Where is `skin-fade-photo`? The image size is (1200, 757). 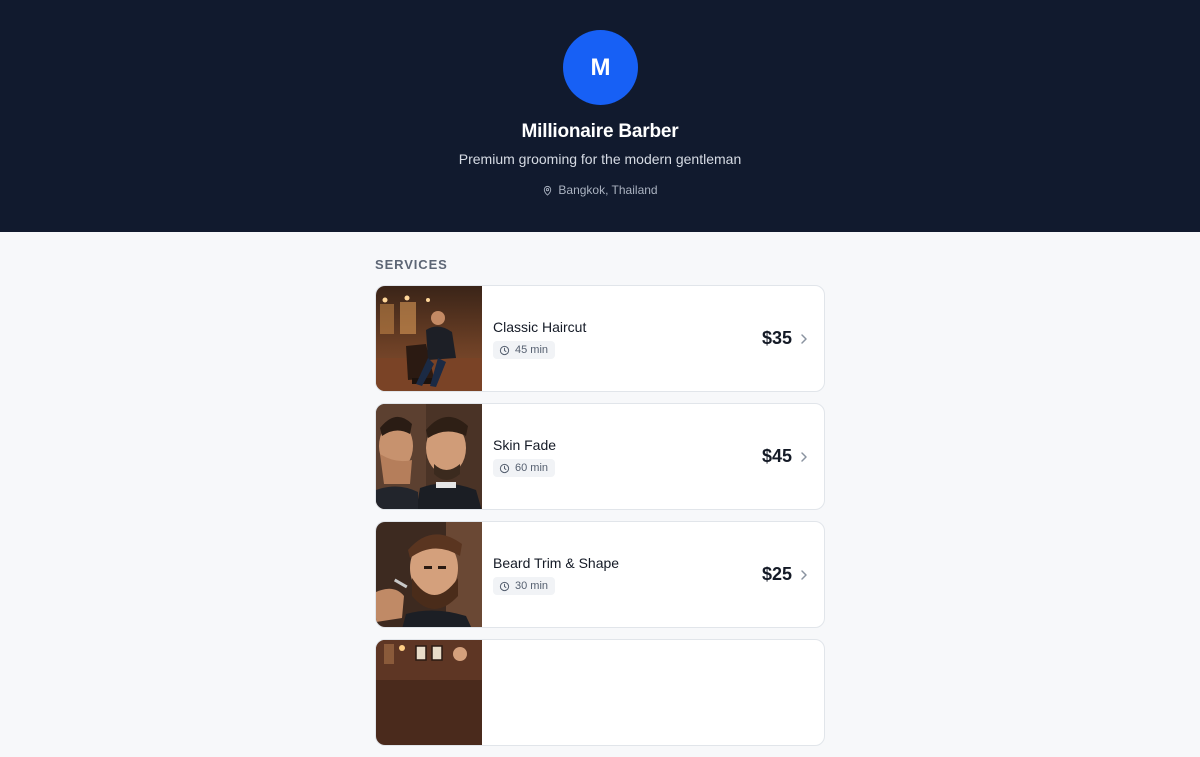 skin-fade-photo is located at coordinates (429, 456).